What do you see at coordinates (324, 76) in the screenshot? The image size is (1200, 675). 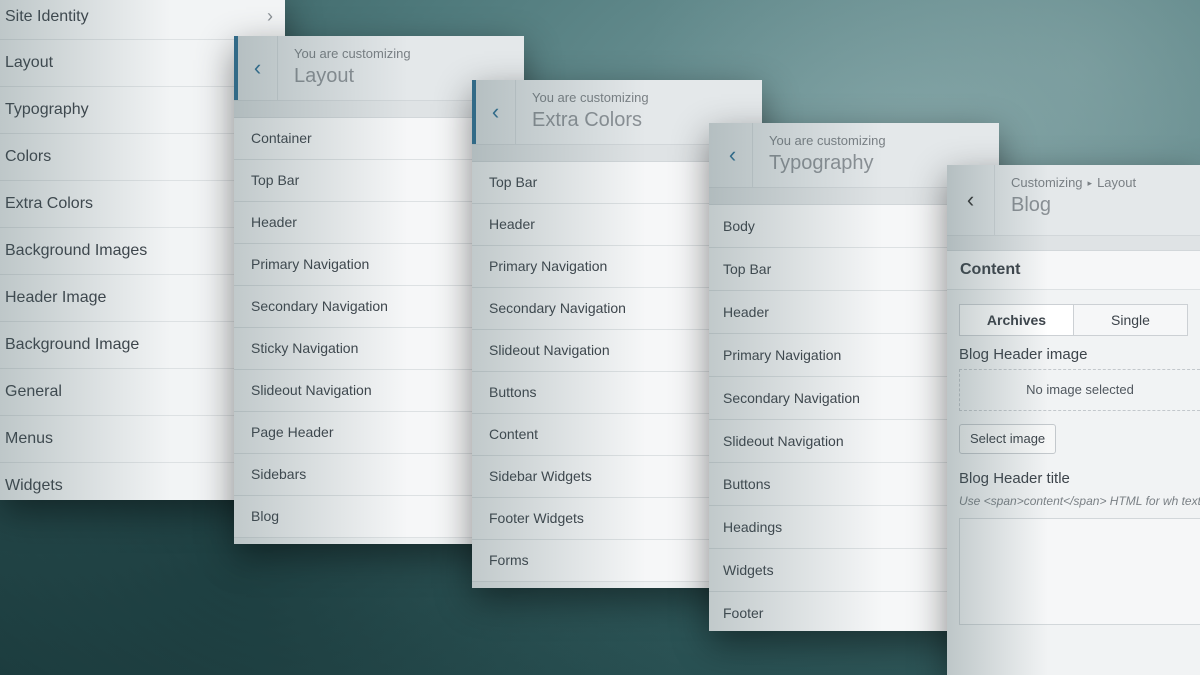 I see `panel-title: Layout` at bounding box center [324, 76].